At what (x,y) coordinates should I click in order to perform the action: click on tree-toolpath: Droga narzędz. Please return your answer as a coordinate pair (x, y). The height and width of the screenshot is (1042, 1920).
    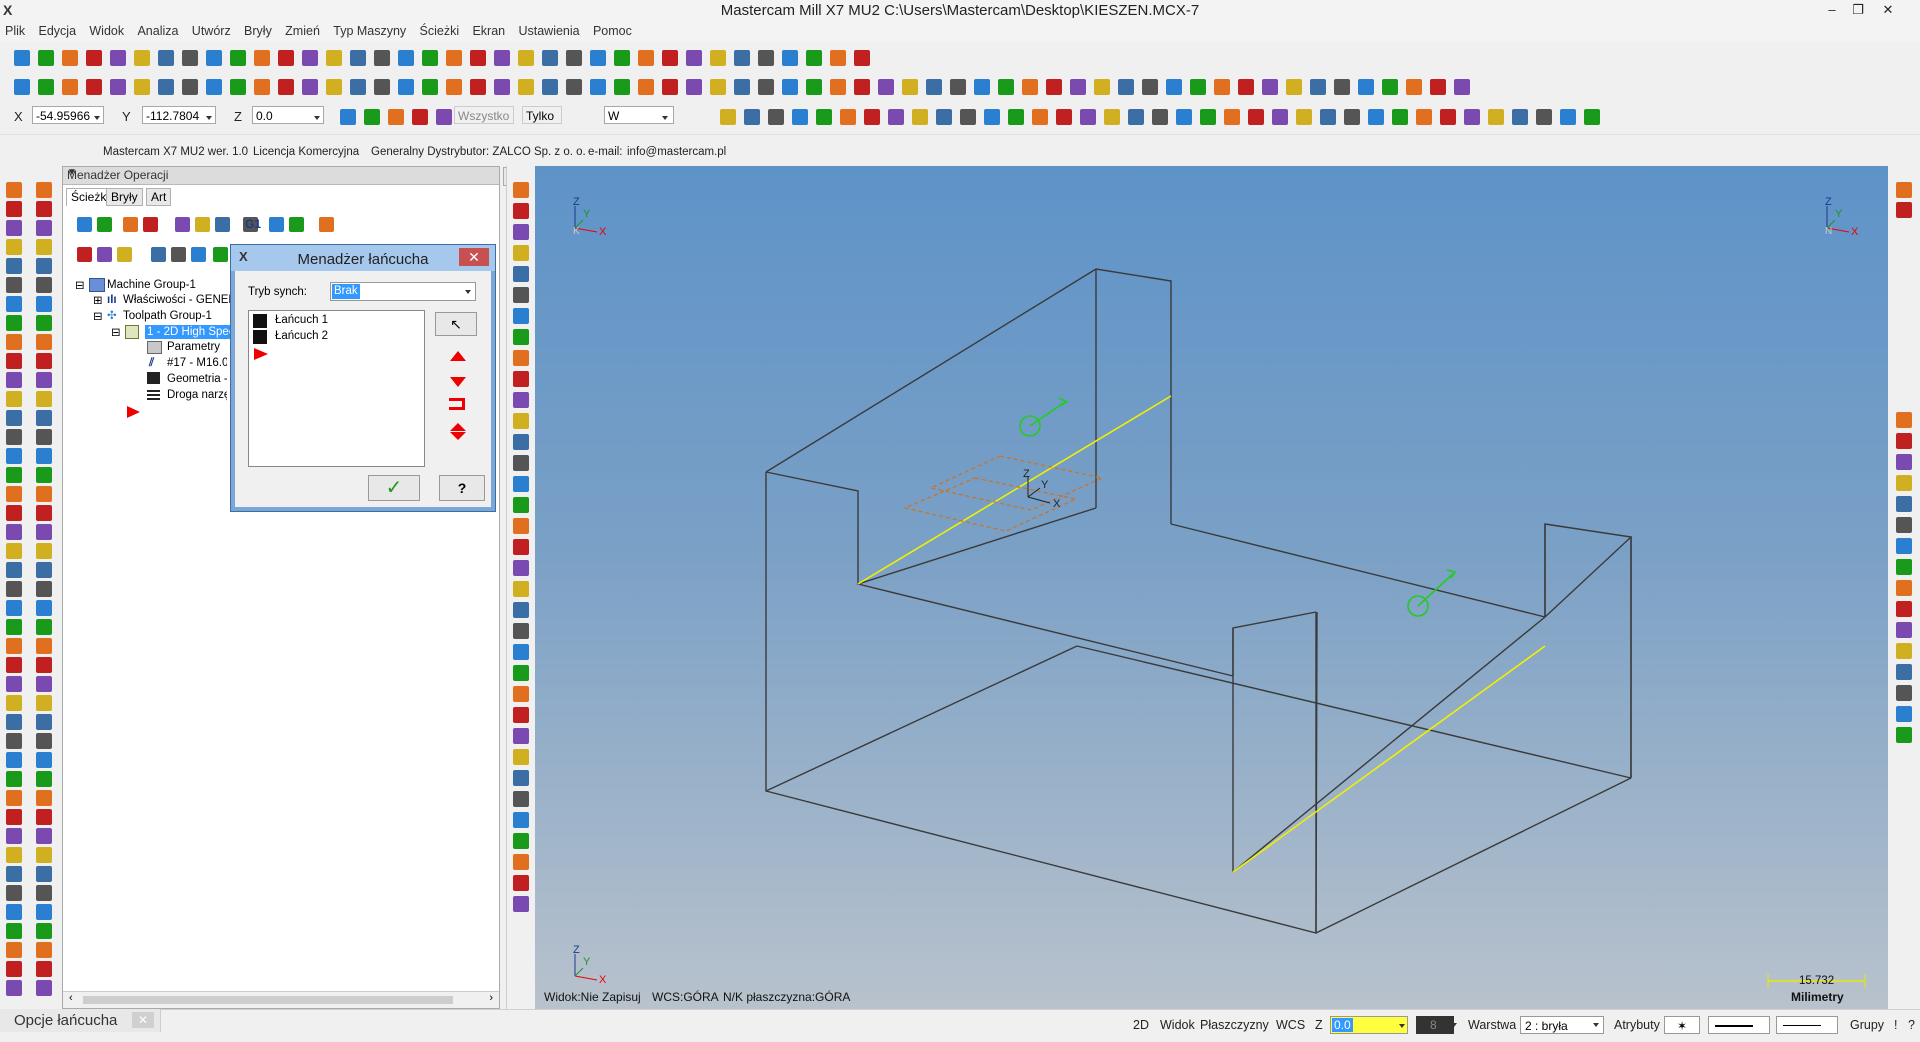
    Looking at the image, I should click on (197, 395).